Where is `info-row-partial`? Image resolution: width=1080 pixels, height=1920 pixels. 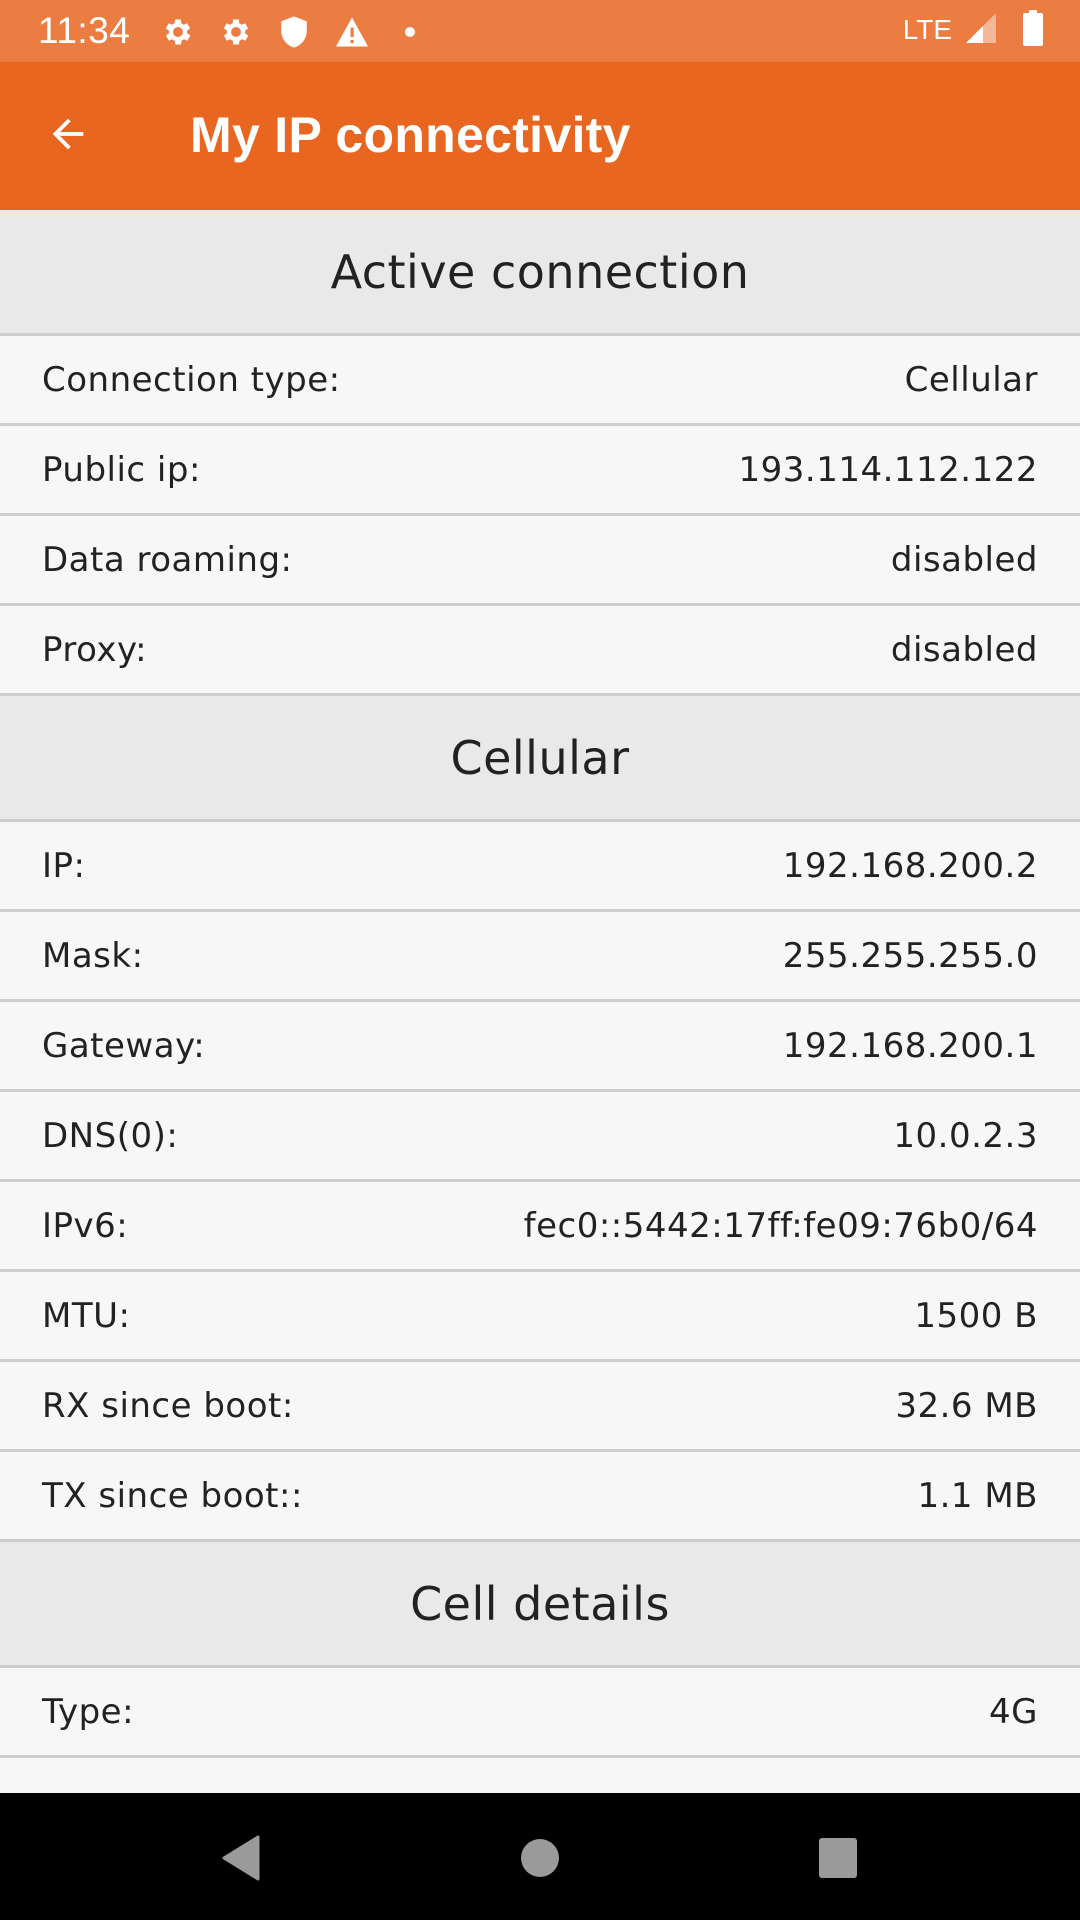 info-row-partial is located at coordinates (540, 1775).